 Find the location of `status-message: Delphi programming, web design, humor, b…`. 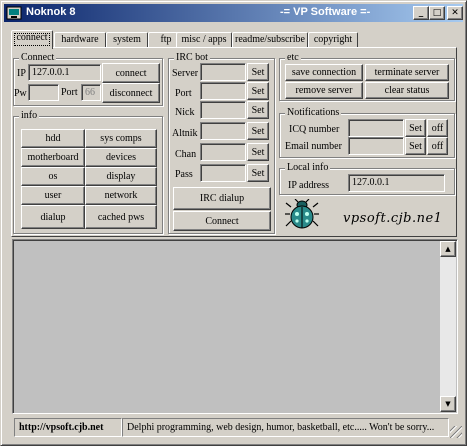

status-message: Delphi programming, web design, humor, b… is located at coordinates (285, 427).